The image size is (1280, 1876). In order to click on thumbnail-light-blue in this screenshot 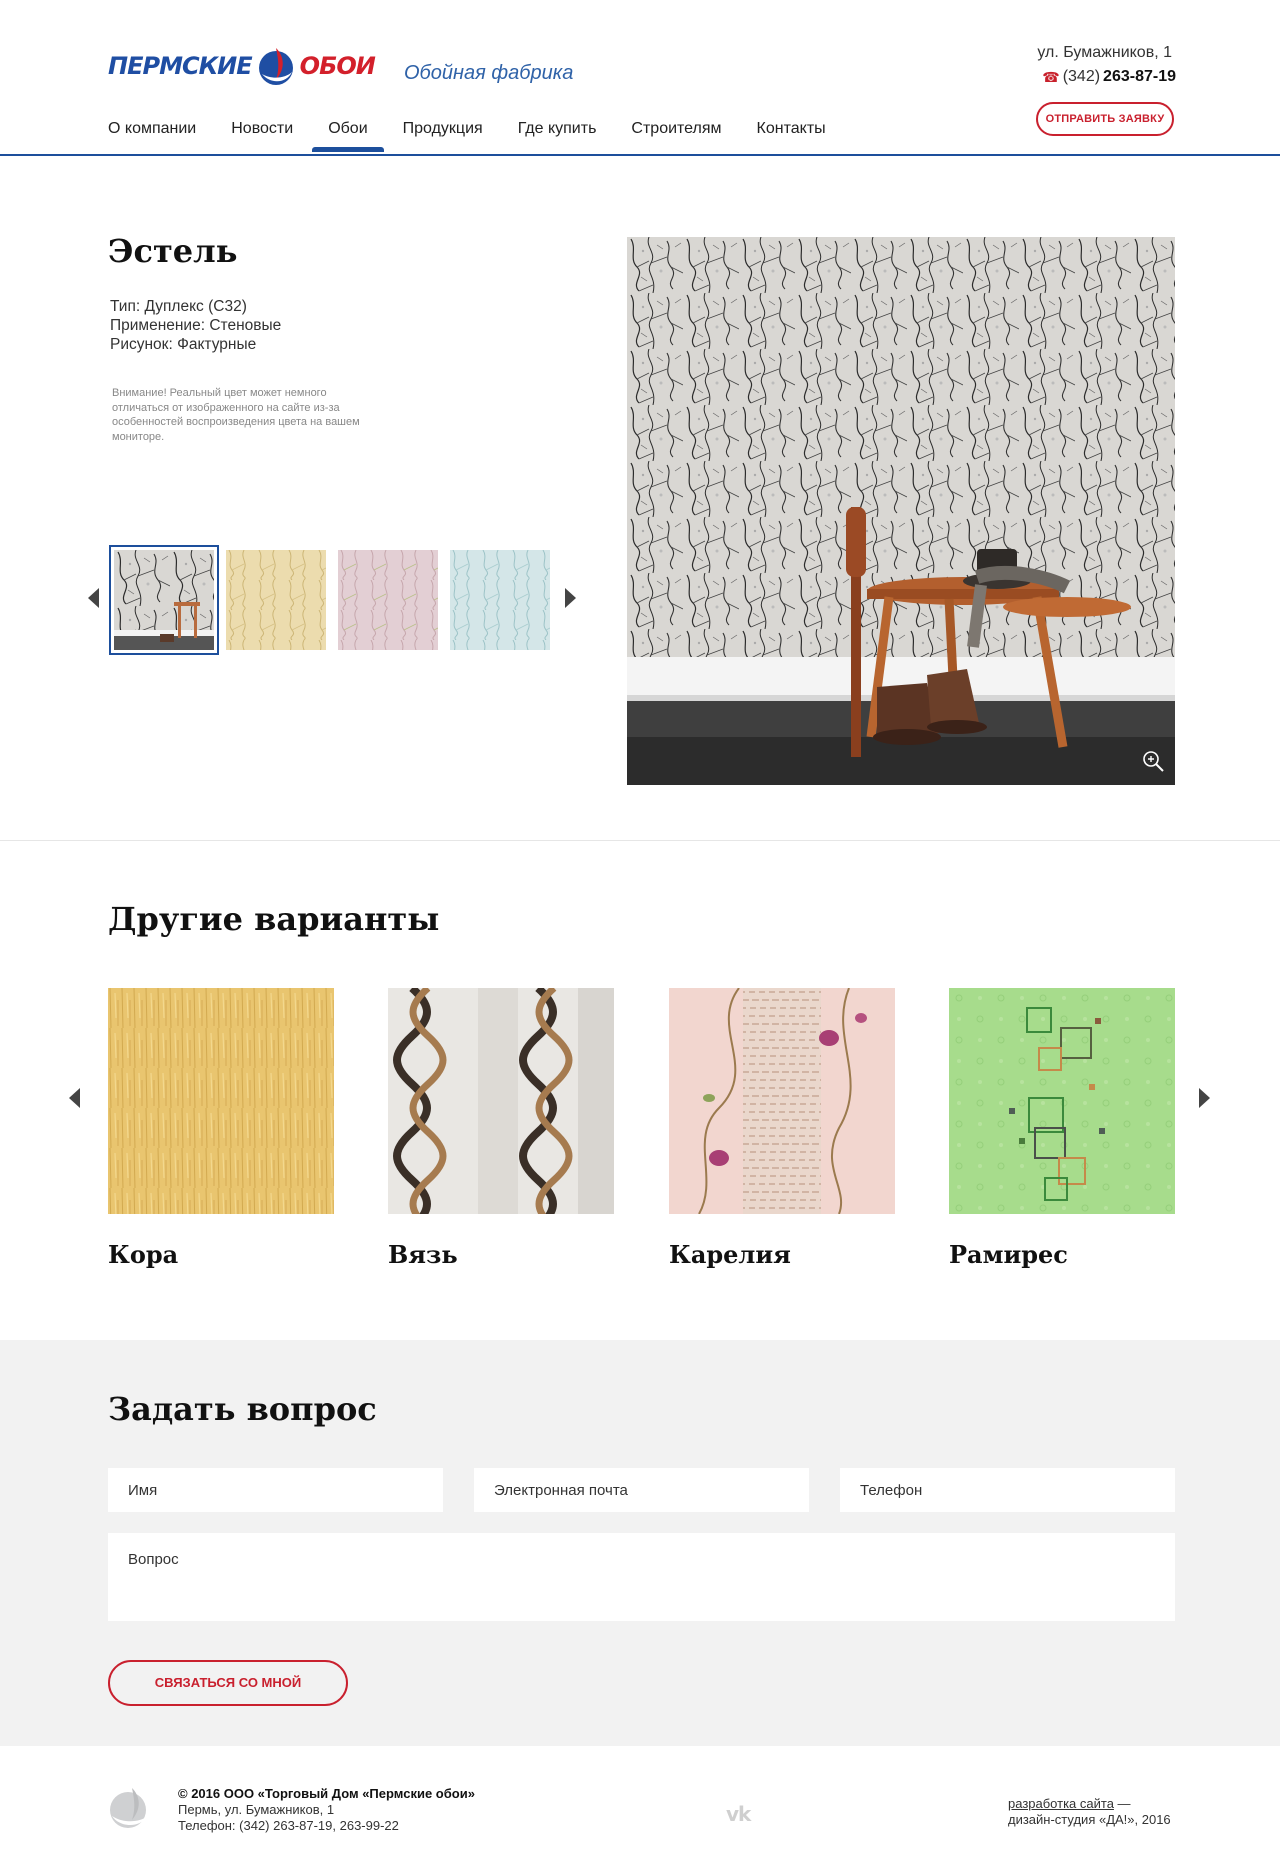, I will do `click(500, 600)`.